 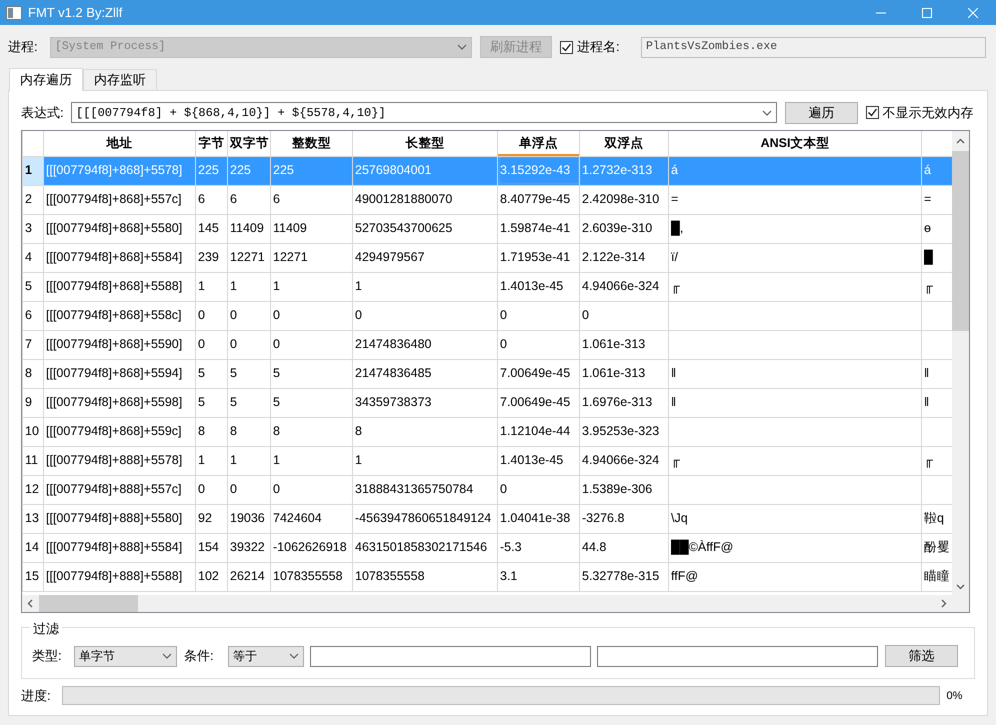 What do you see at coordinates (795, 170) in the screenshot?
I see `table-cell: á` at bounding box center [795, 170].